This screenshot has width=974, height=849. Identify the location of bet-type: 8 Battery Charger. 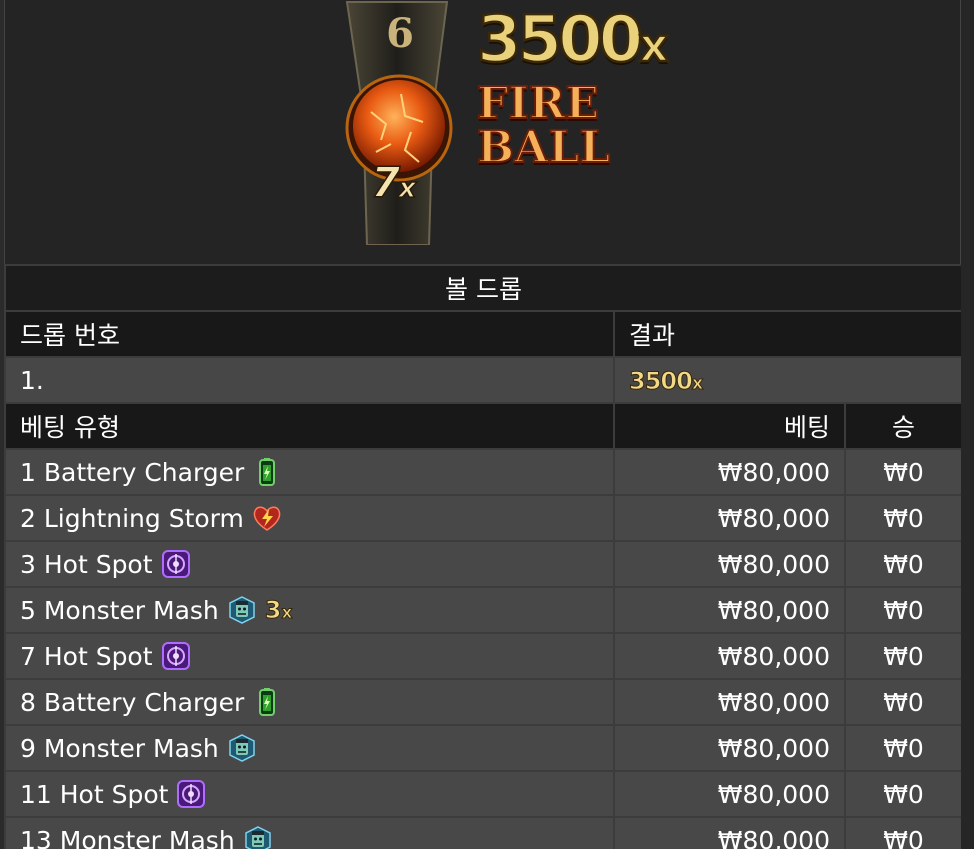
(151, 702).